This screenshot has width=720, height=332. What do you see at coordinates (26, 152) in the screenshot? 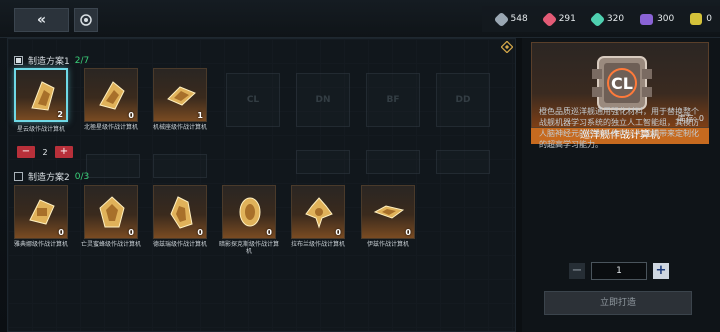
I see `decrease-button: −` at bounding box center [26, 152].